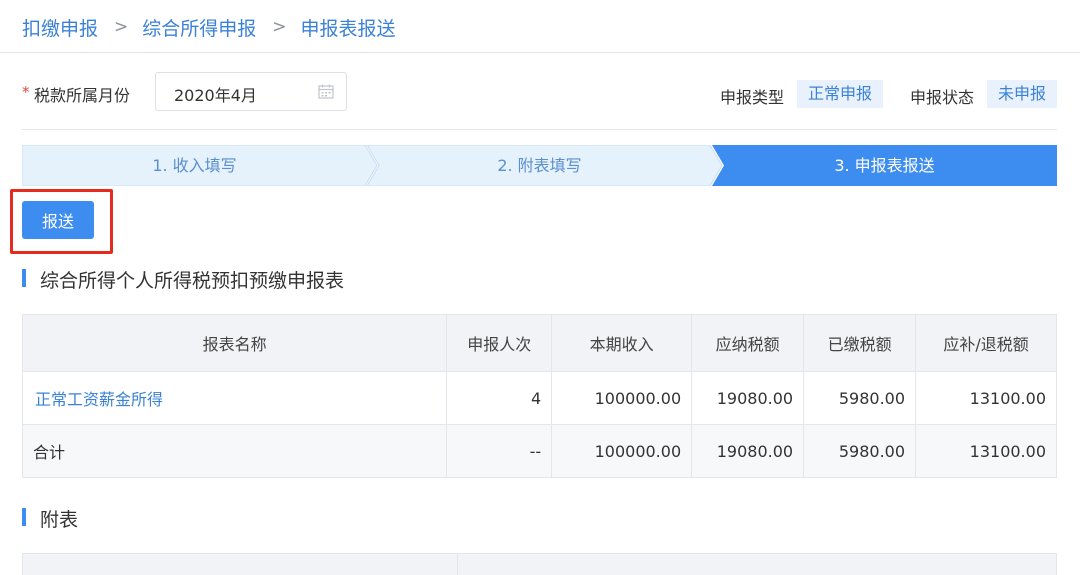 The height and width of the screenshot is (575, 1080). What do you see at coordinates (499, 398) in the screenshot?
I see `declaration-count-cell: 4` at bounding box center [499, 398].